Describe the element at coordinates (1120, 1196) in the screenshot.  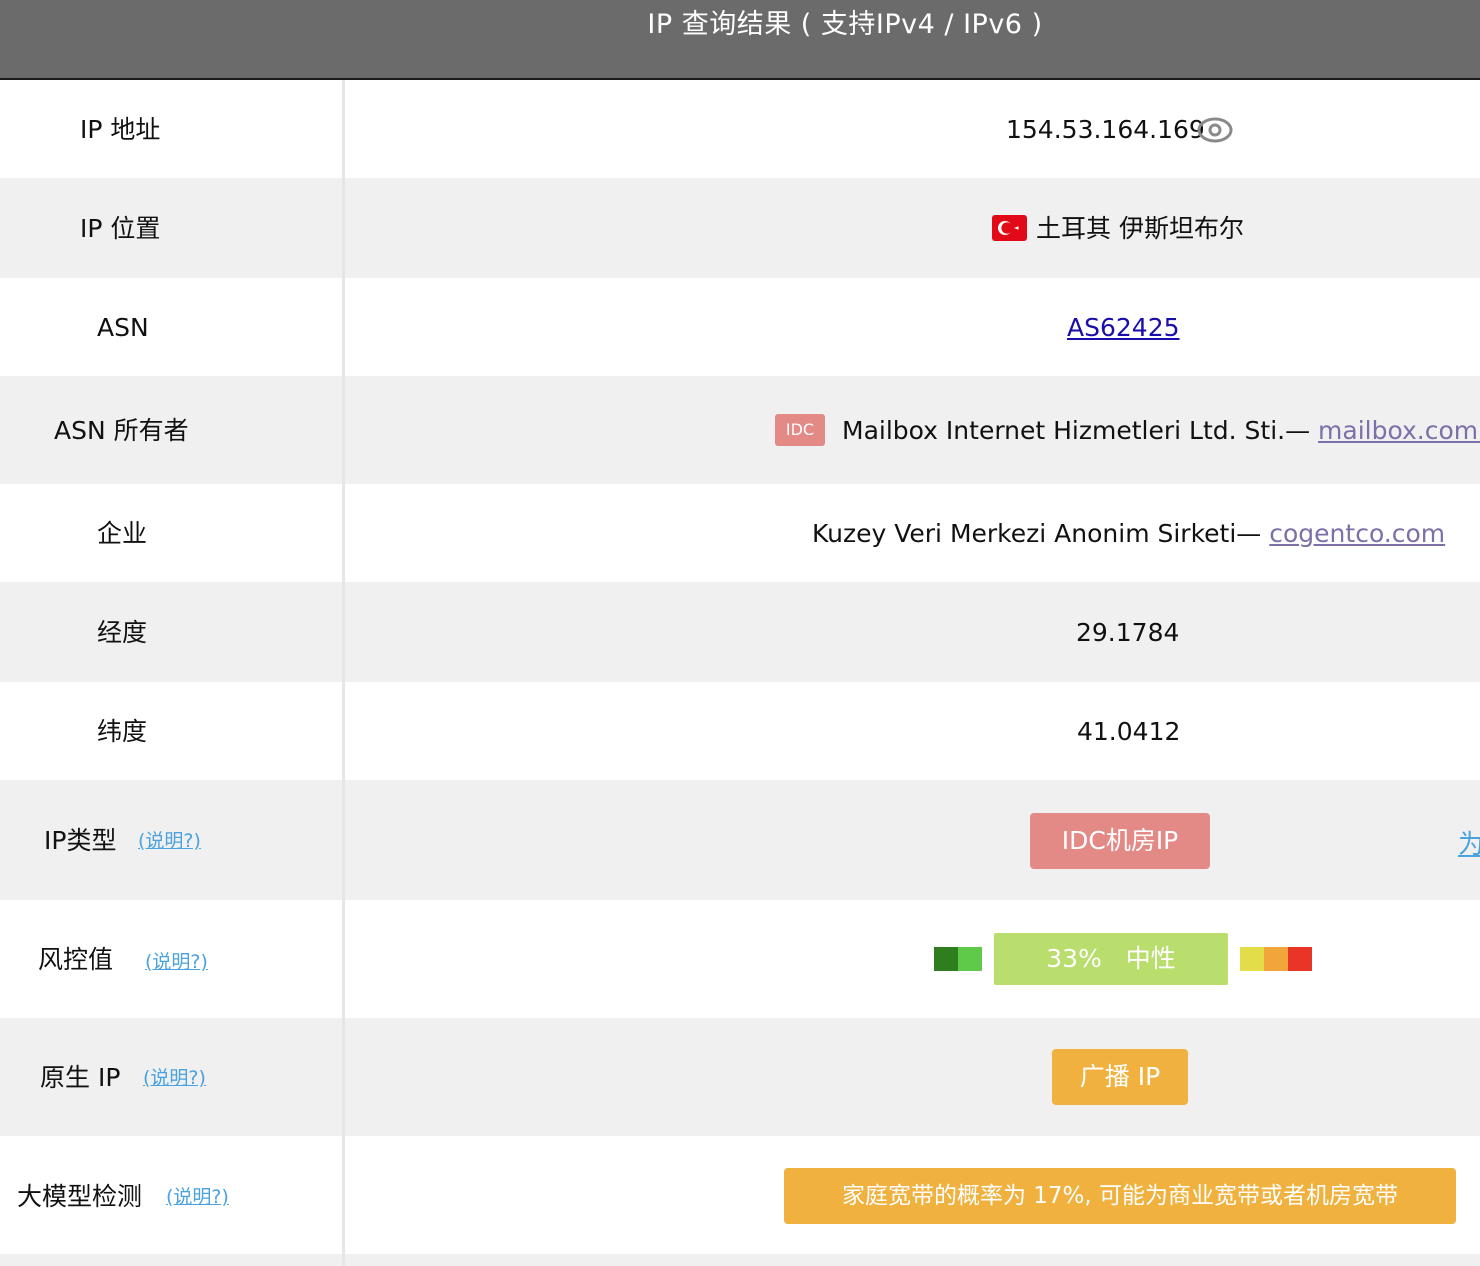
I see `llm-detection-pill: 家庭宽带的概率为 17%, 可能为商业宽带或者机房宽带` at that location.